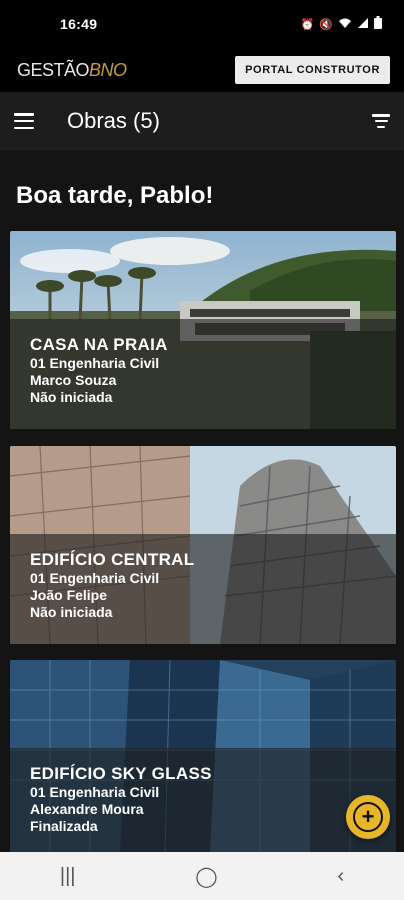  Describe the element at coordinates (115, 195) in the screenshot. I see `greeting-text: Boa tarde, Pablo!` at that location.